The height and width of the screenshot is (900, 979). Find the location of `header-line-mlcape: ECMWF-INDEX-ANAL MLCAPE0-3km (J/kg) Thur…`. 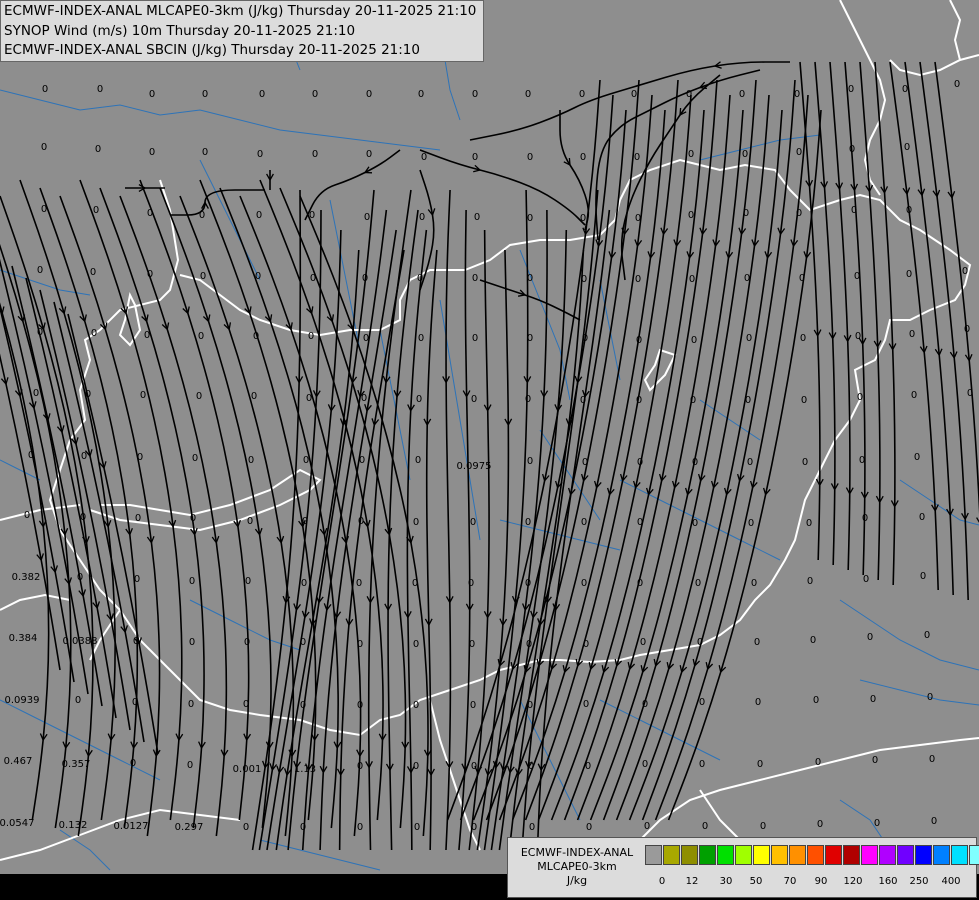

header-line-mlcape: ECMWF-INDEX-ANAL MLCAPE0-3km (J/kg) Thur… is located at coordinates (240, 11).